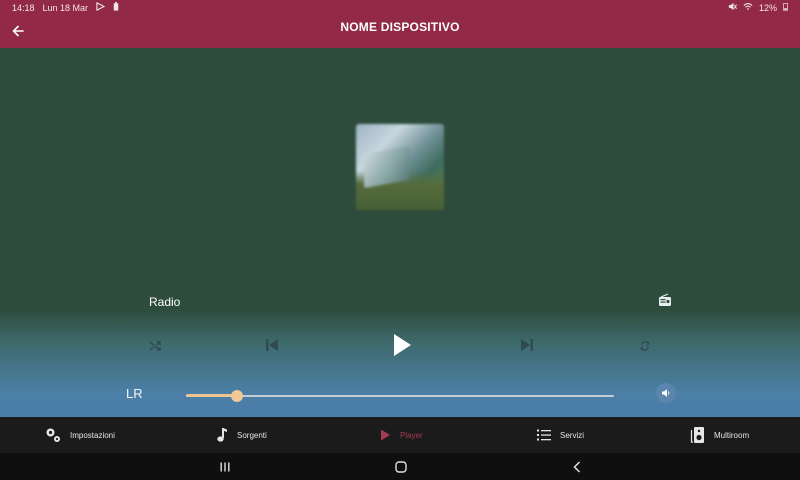  I want to click on play-store-icon, so click(101, 7).